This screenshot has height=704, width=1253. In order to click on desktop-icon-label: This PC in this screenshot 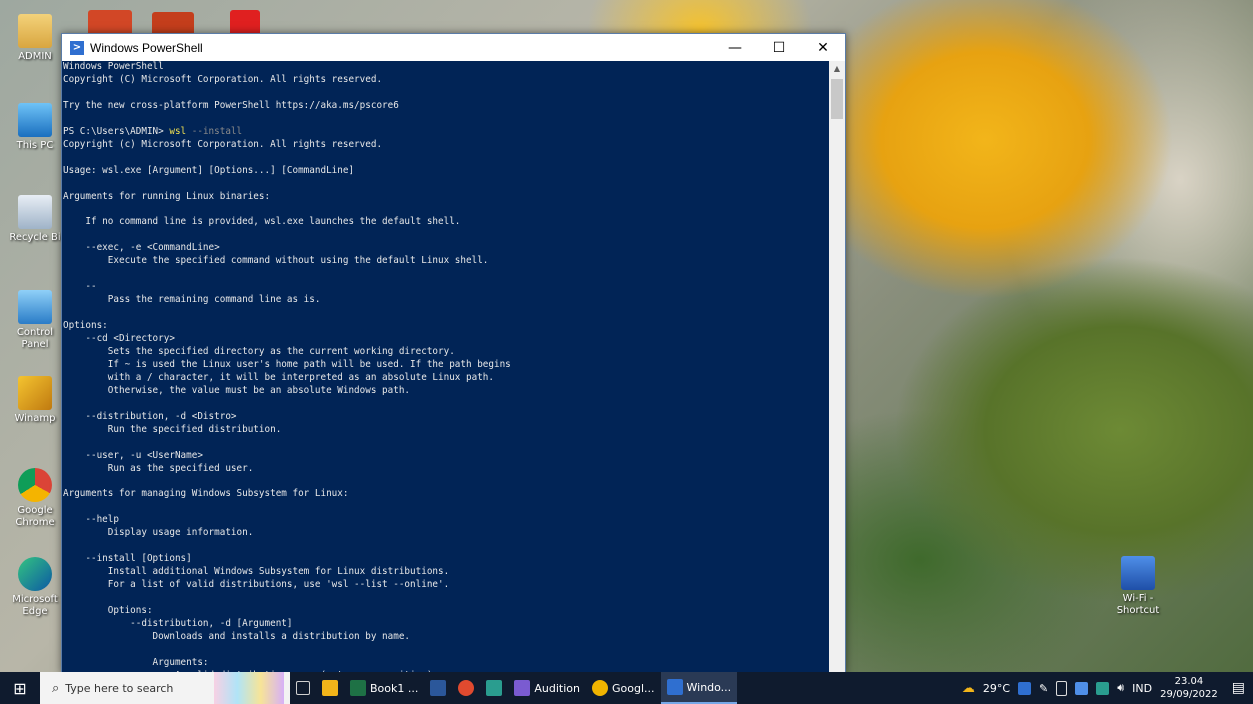, I will do `click(35, 145)`.